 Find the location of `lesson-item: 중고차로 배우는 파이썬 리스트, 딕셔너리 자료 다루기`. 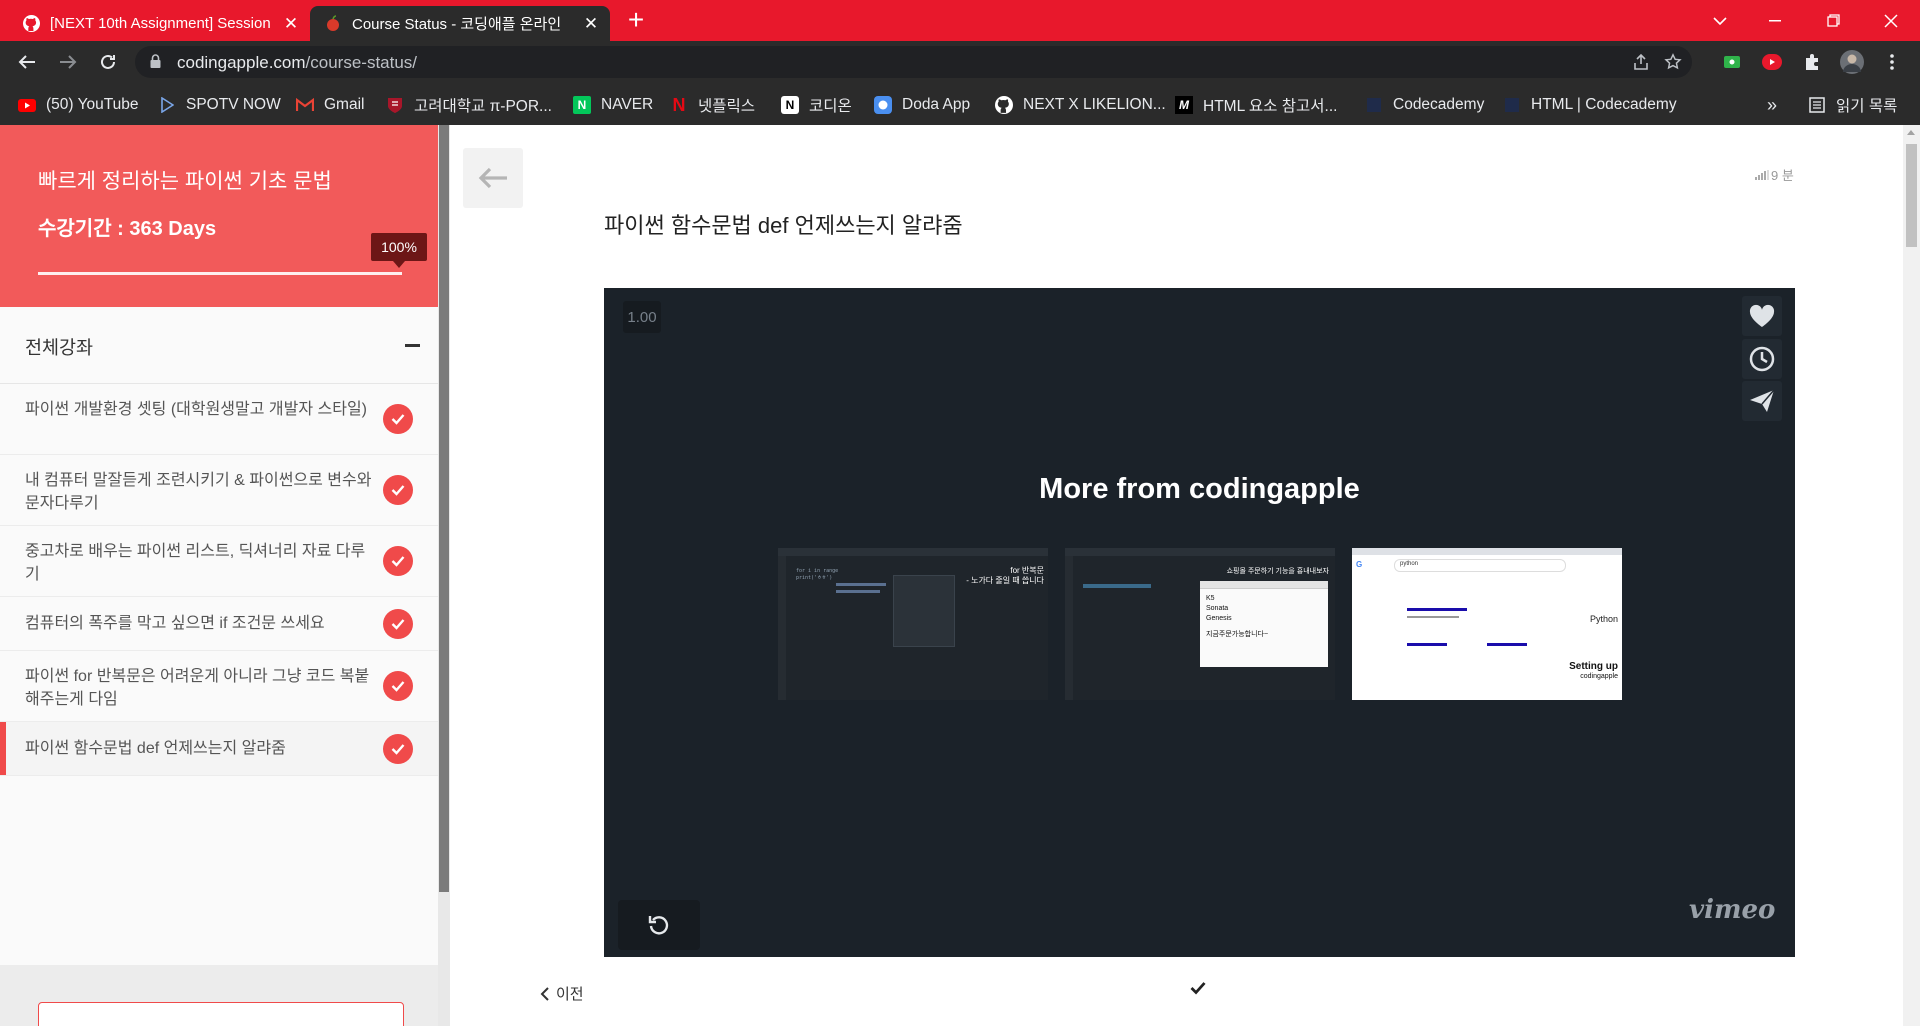

lesson-item: 중고차로 배우는 파이썬 리스트, 딕셔너리 자료 다루기 is located at coordinates (219, 561).